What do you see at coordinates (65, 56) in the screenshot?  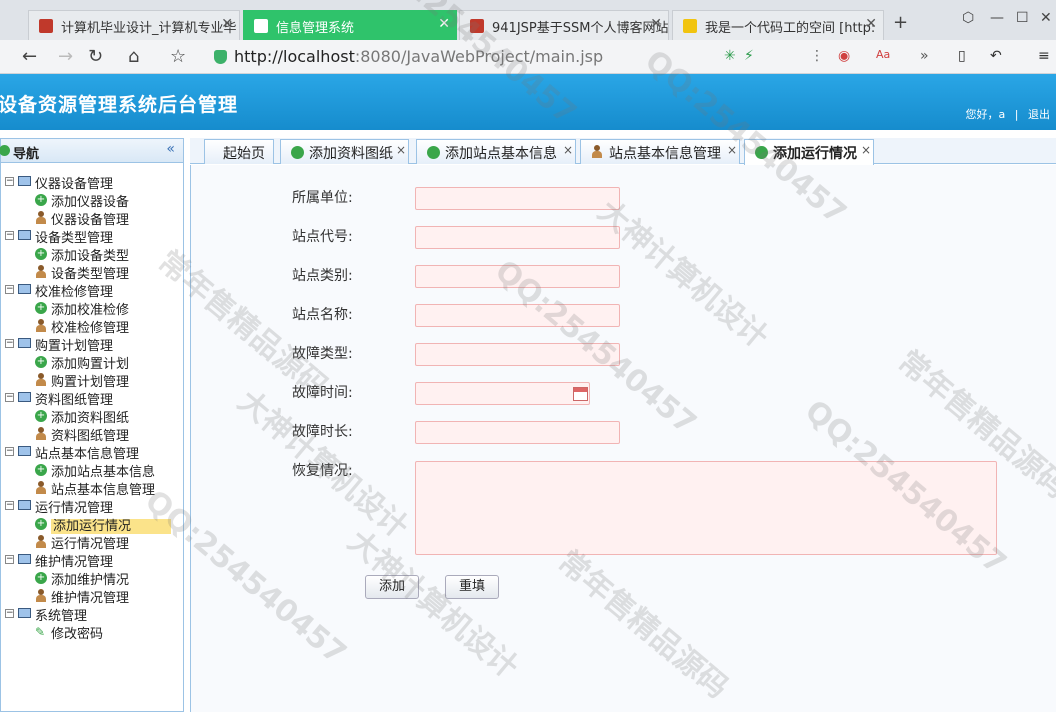 I see `forward-icon: →` at bounding box center [65, 56].